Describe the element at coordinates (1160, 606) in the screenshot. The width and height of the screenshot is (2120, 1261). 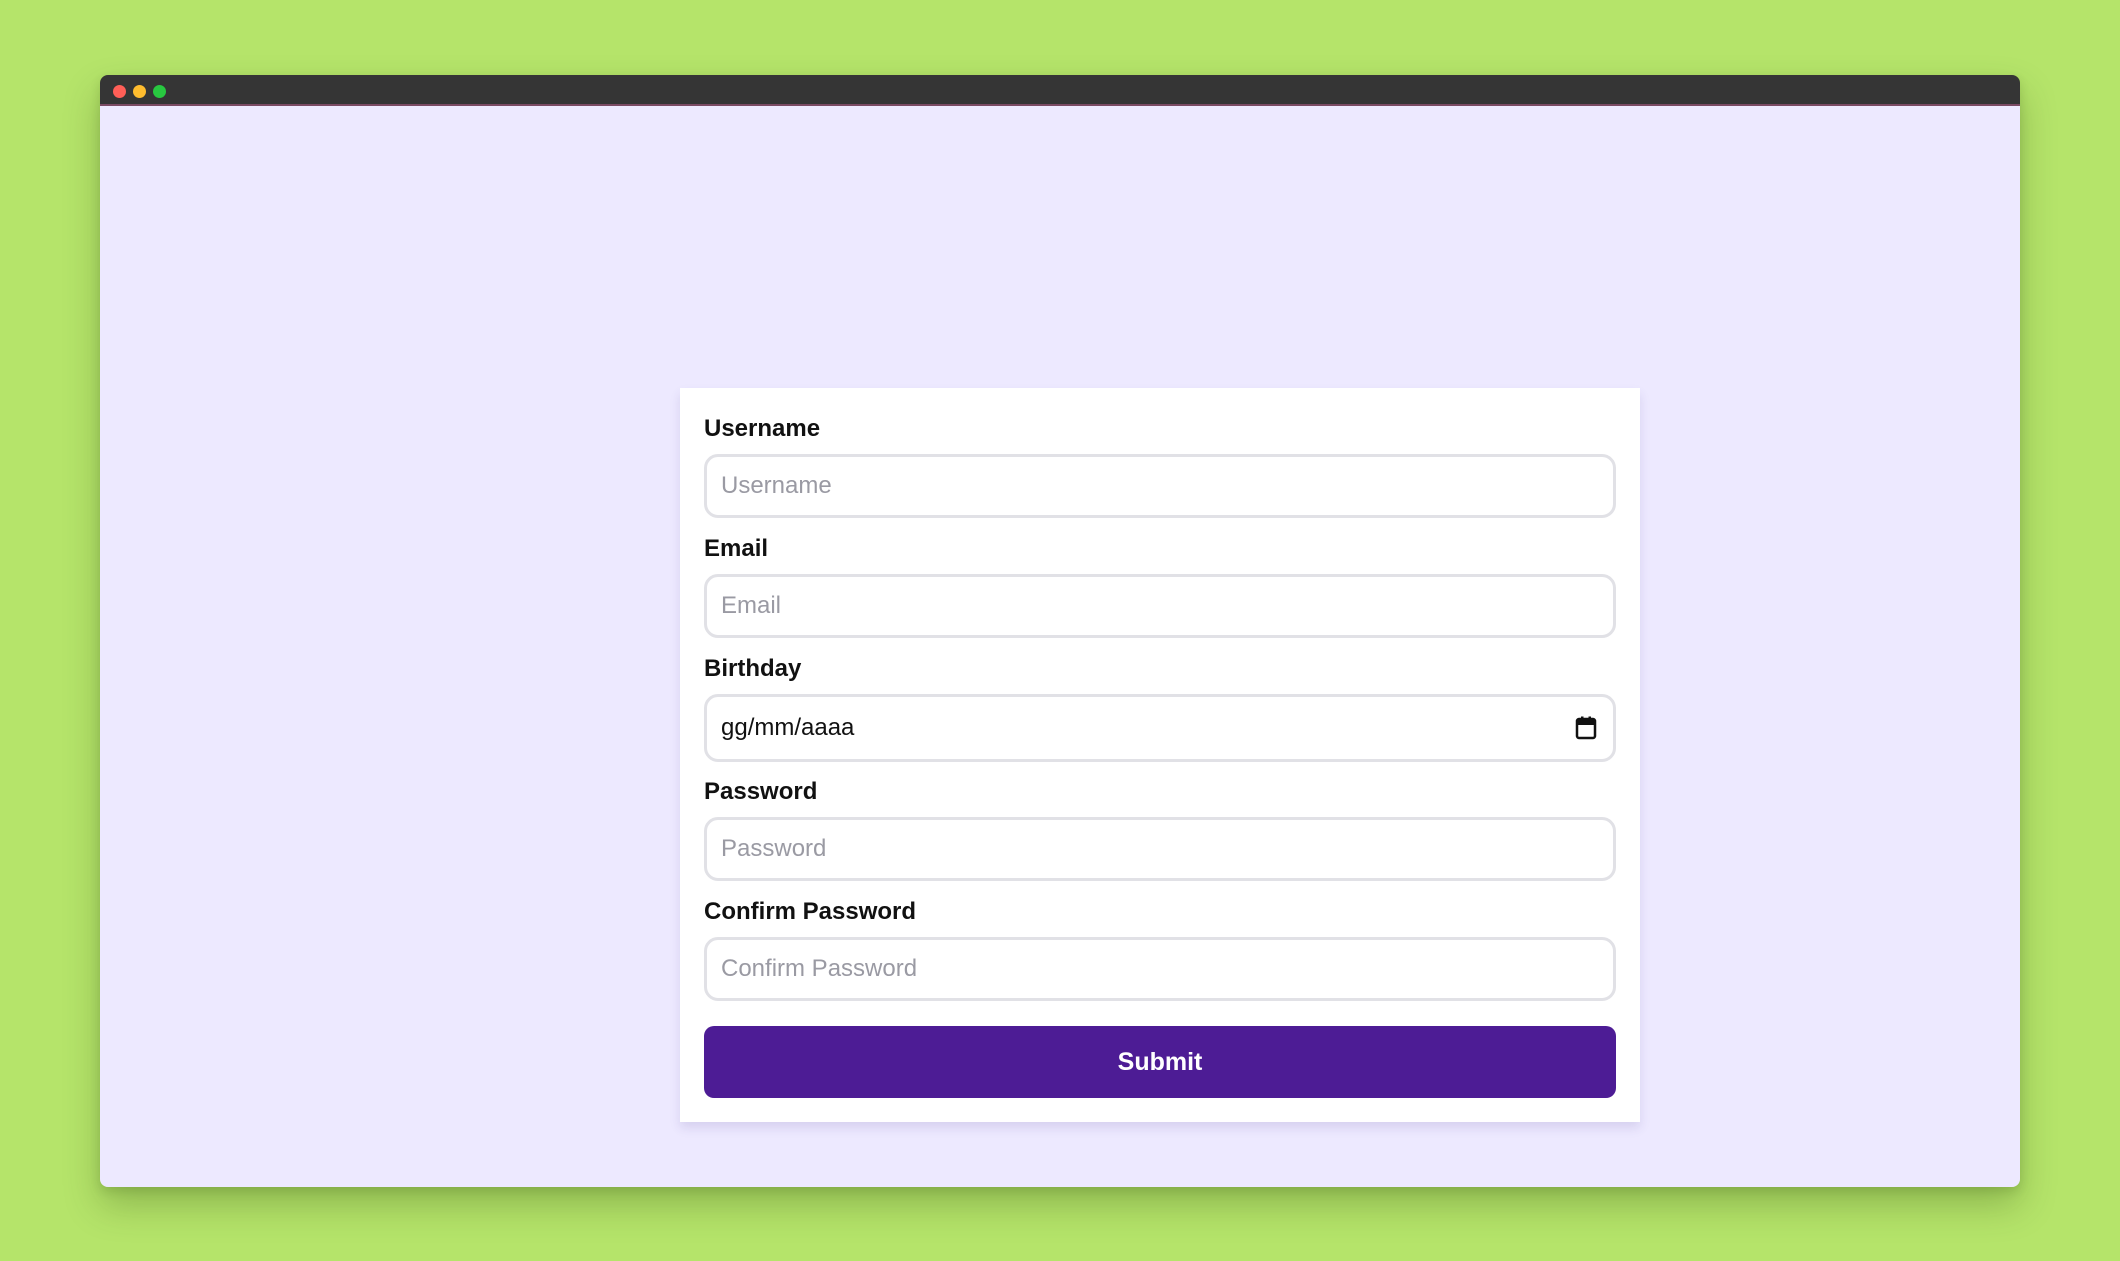
I see `email-input` at that location.